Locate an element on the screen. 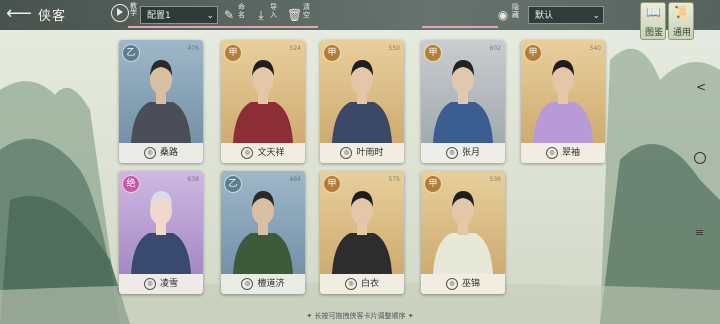  clear-button: 🗑 清空 is located at coordinates (301, 14).